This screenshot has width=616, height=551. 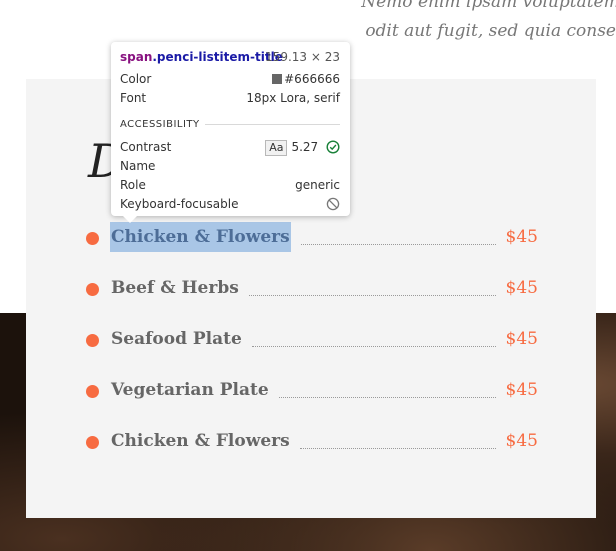 I want to click on color-row: Color #666666, so click(x=230, y=79).